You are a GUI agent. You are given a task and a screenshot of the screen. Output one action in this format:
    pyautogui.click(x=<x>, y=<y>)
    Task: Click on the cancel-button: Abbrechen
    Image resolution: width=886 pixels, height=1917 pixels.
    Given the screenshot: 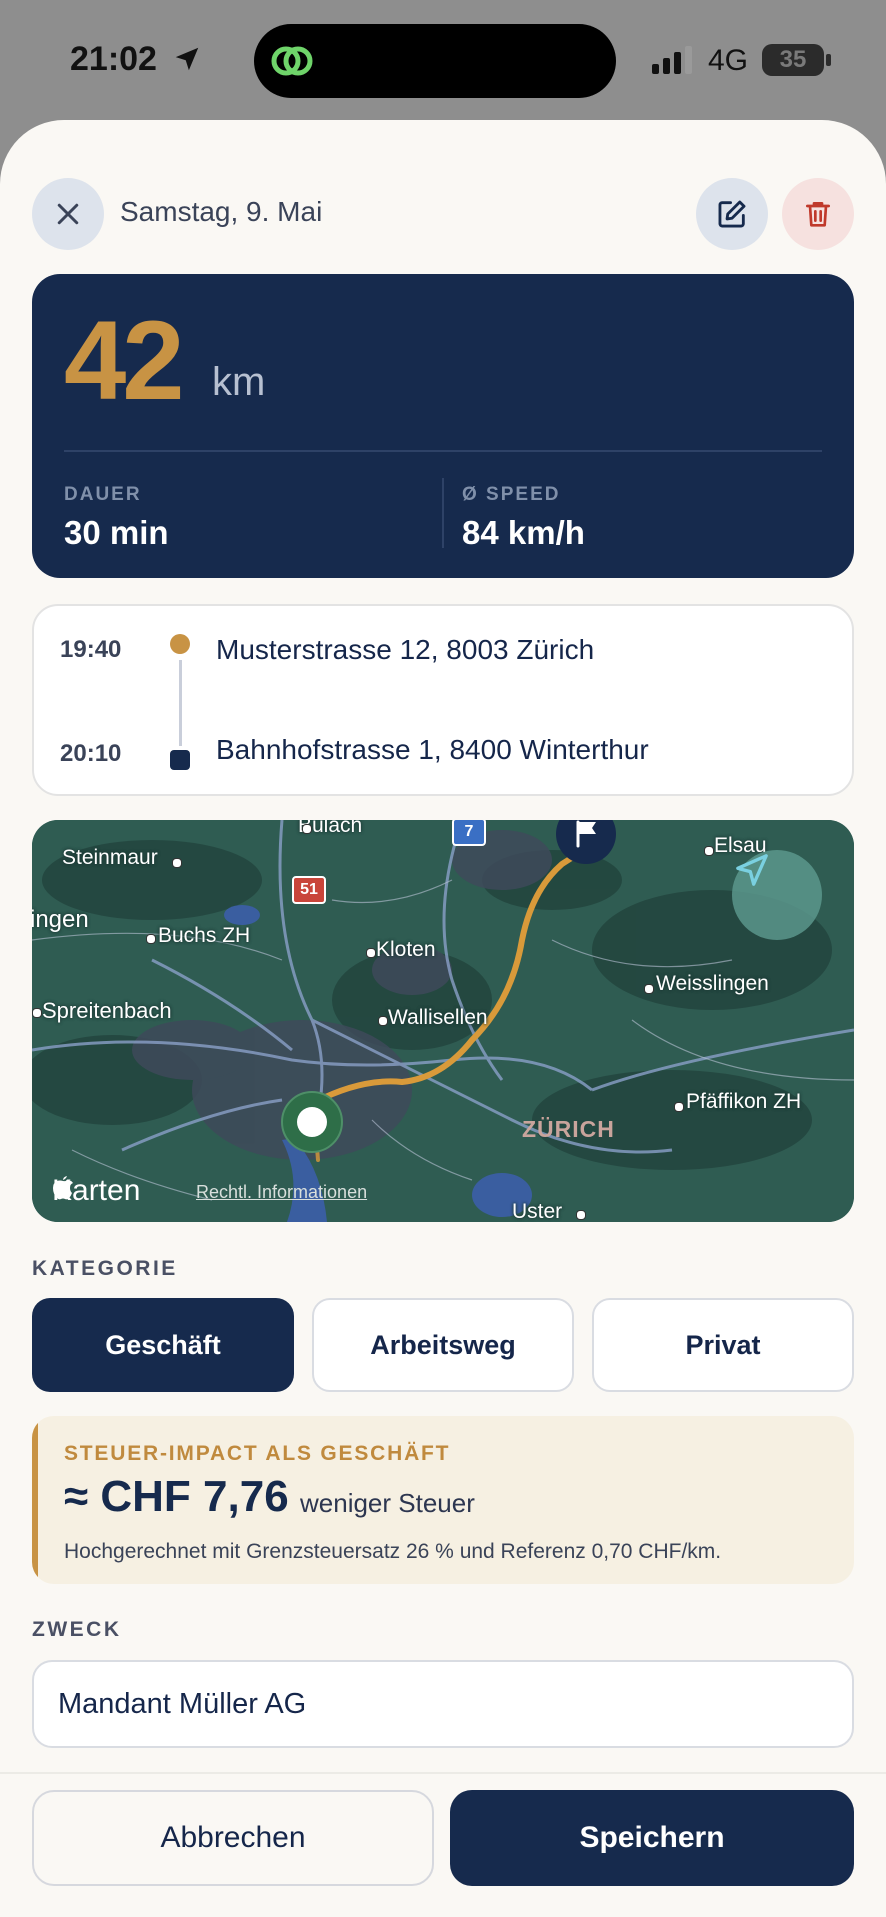 What is the action you would take?
    pyautogui.click(x=233, y=1838)
    